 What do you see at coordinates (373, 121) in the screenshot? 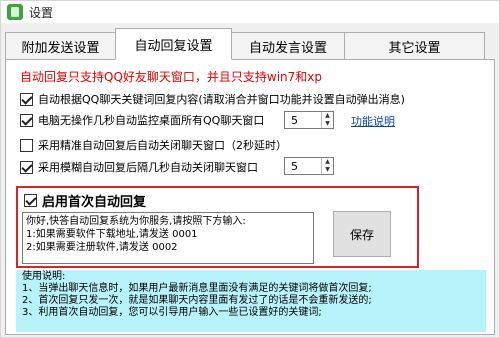
I see `feature-help-link: 功能说明` at bounding box center [373, 121].